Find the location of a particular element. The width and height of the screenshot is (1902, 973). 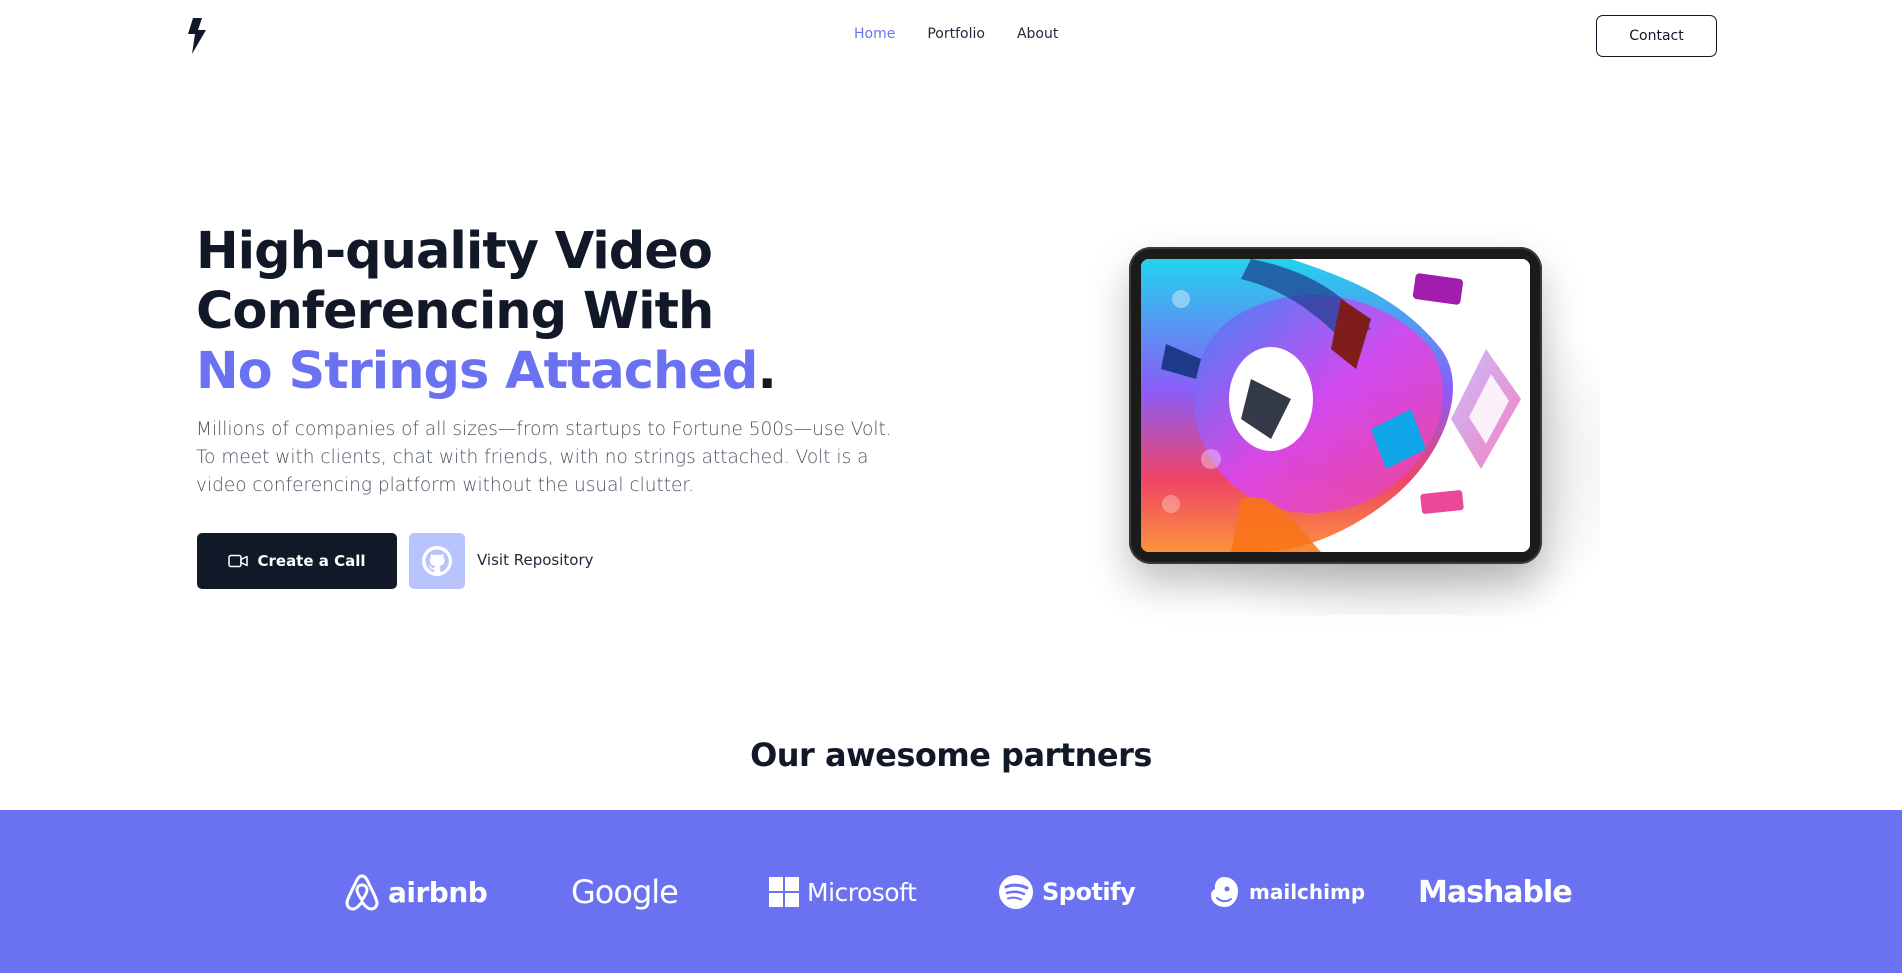

hero-title-line-2: Conferencing With is located at coordinates (455, 311).